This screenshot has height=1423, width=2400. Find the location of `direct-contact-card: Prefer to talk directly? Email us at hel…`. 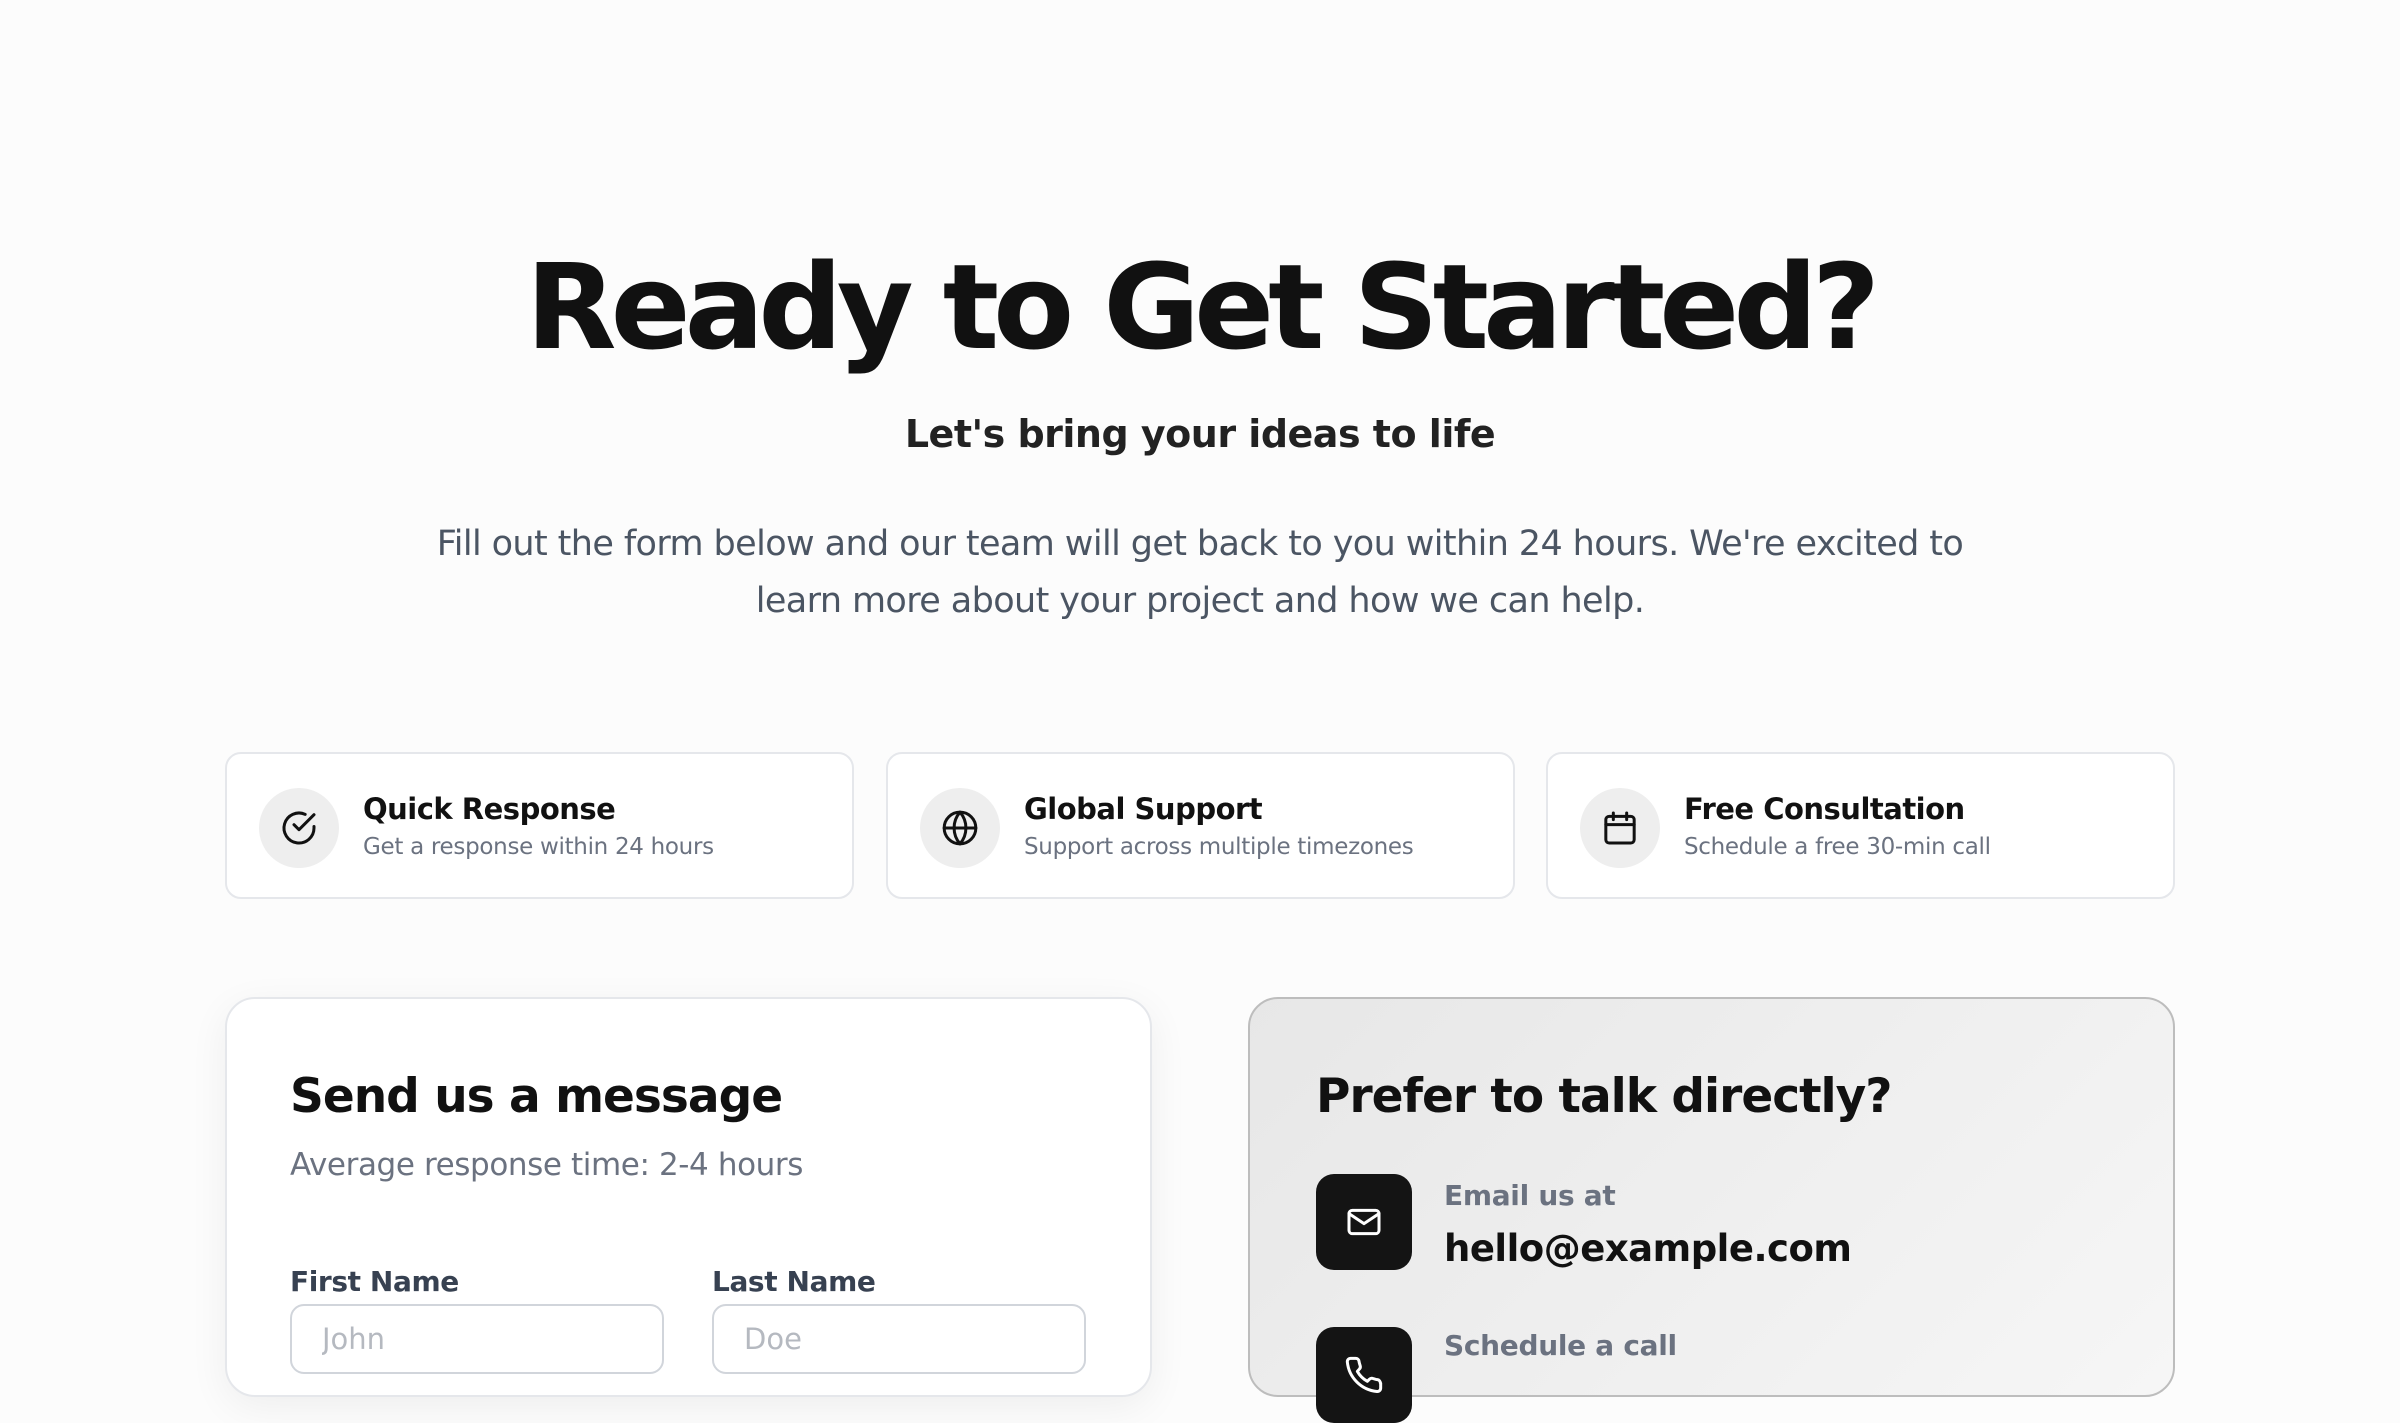

direct-contact-card: Prefer to talk directly? Email us at hel… is located at coordinates (1711, 1210).